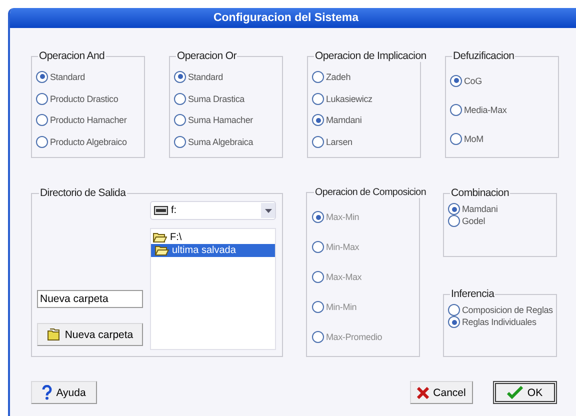 Image resolution: width=576 pixels, height=416 pixels. Describe the element at coordinates (226, 98) in the screenshot. I see `radio-option: Suma Drastica` at that location.